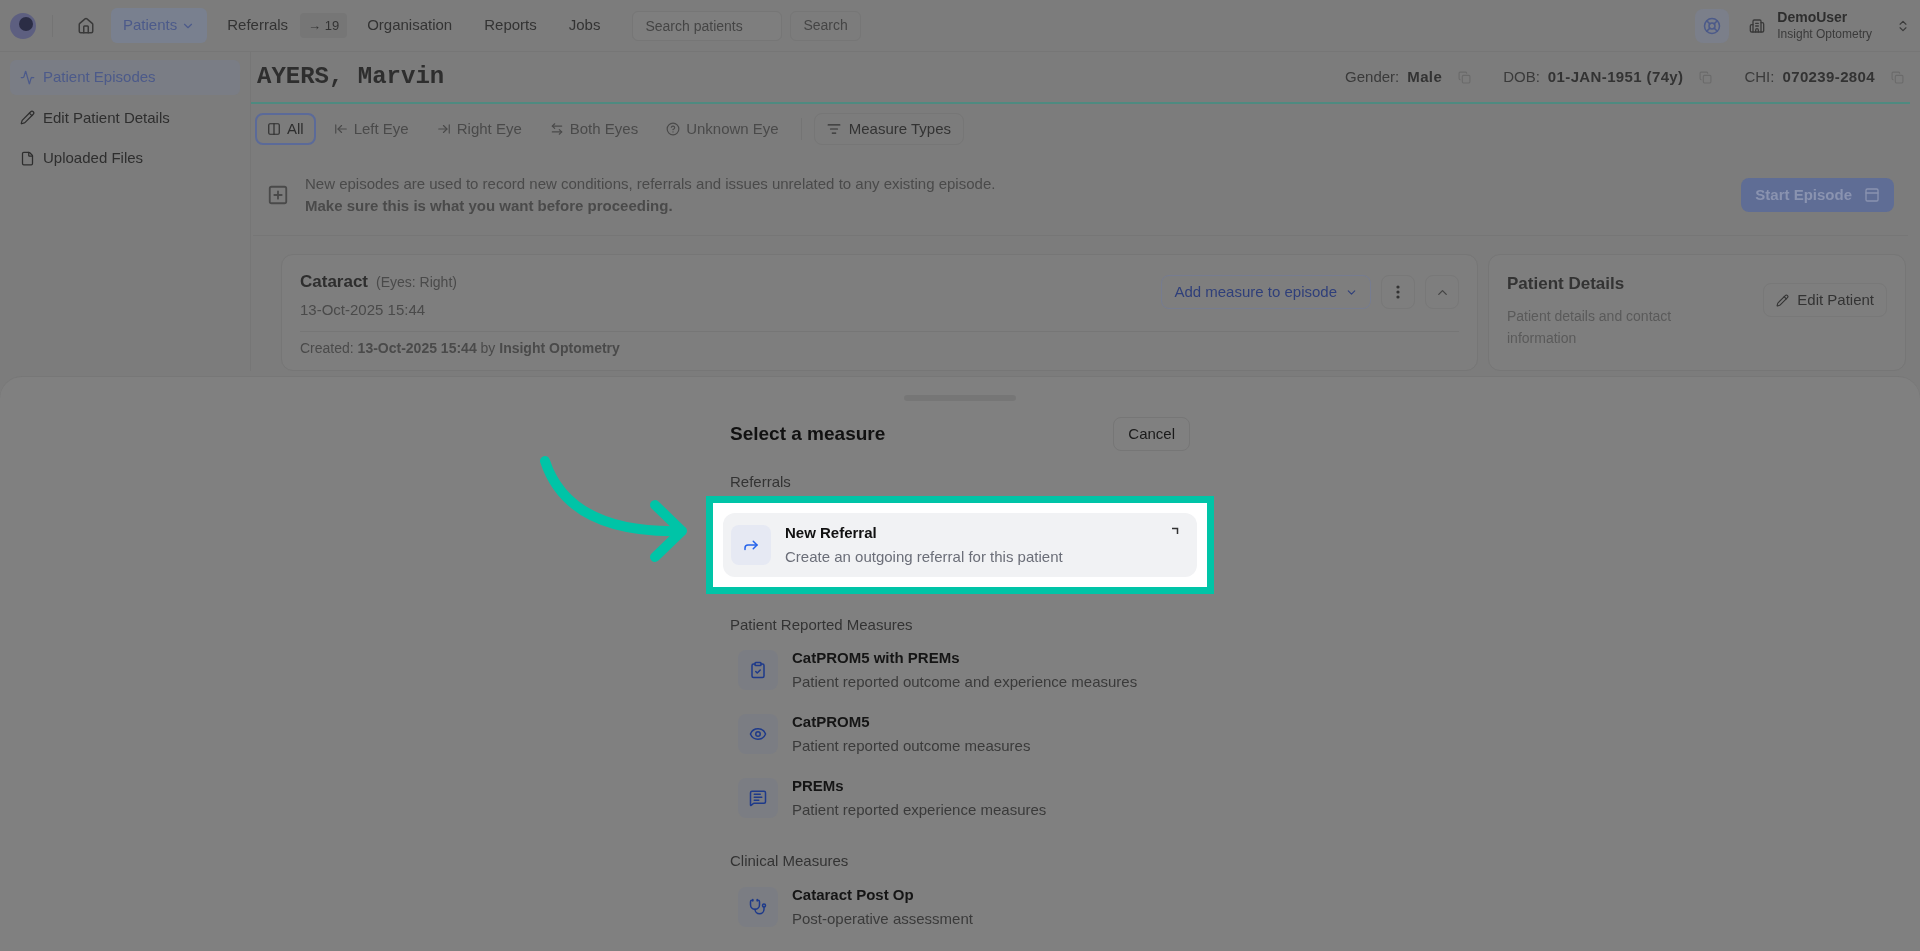  I want to click on option-description: Patient reported outcome and experience measures, so click(965, 682).